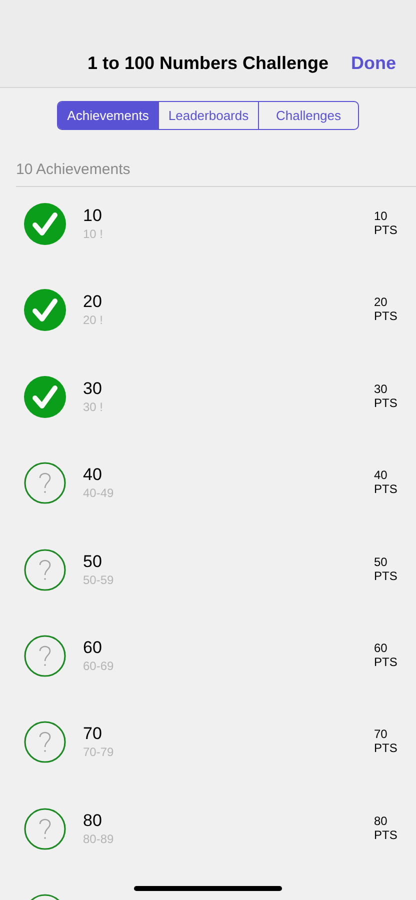 The width and height of the screenshot is (416, 900). I want to click on achievement-title: 50, so click(93, 561).